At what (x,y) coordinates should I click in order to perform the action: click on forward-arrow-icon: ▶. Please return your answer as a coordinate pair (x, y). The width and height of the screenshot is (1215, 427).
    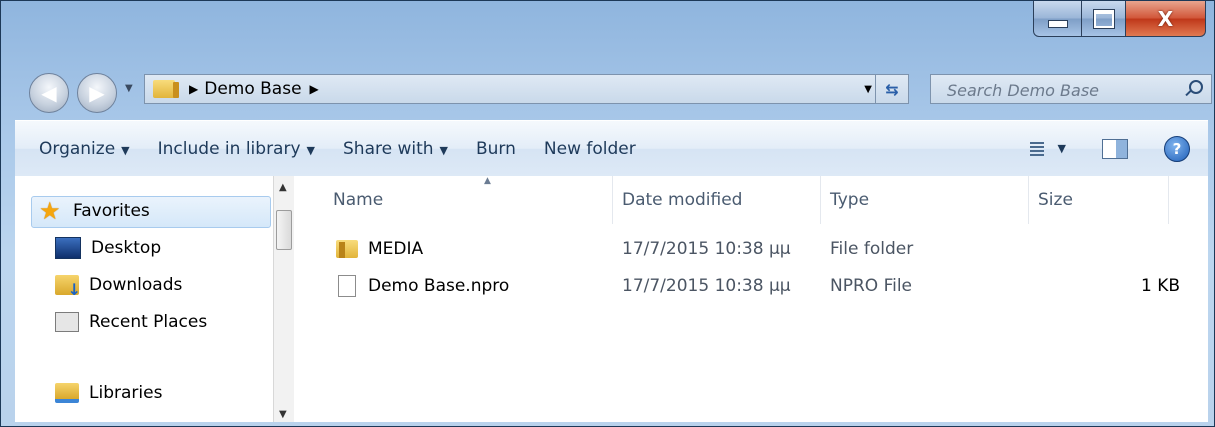
    Looking at the image, I should click on (97, 93).